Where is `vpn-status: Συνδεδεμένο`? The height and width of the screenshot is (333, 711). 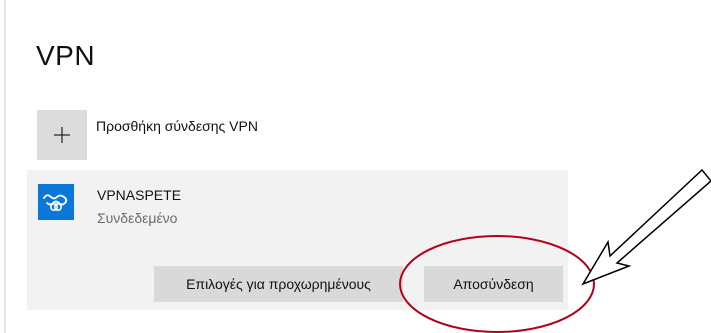
vpn-status: Συνδεδεμένο is located at coordinates (137, 218).